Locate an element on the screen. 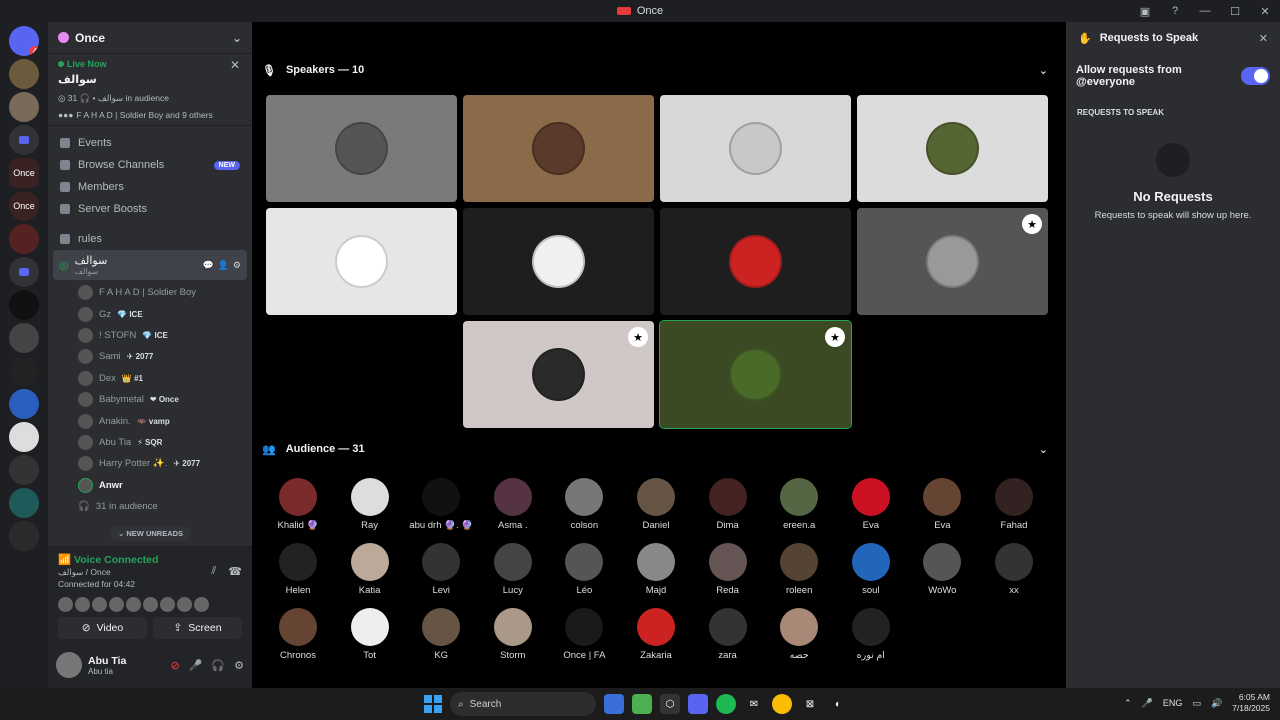  nav-events: Events is located at coordinates (150, 143).